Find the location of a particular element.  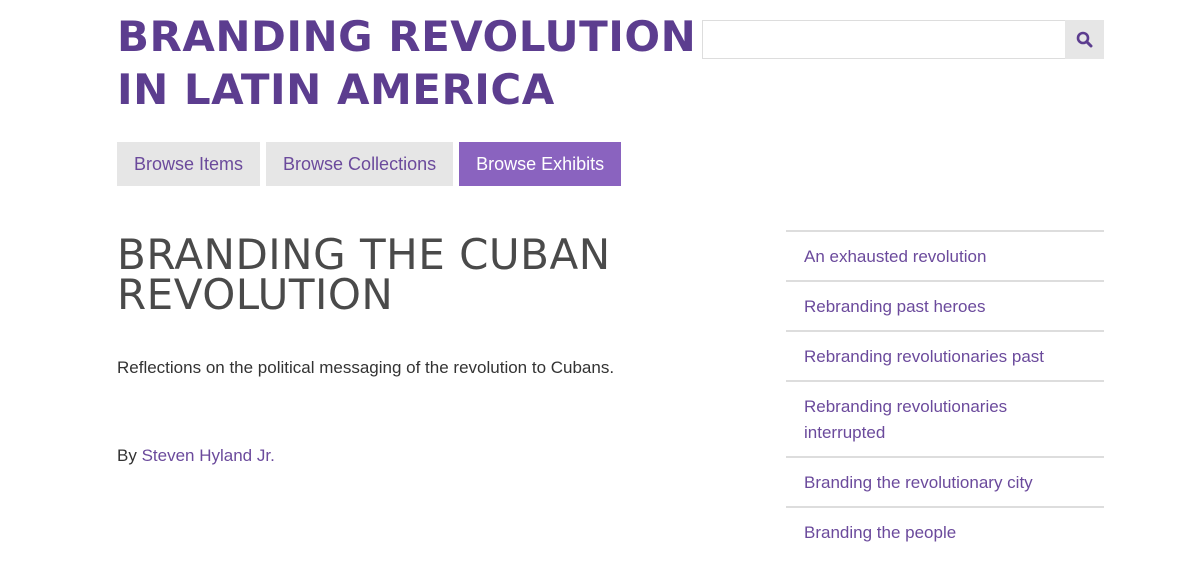

exhibit-page-link: Rebranding past heroes is located at coordinates (945, 307).